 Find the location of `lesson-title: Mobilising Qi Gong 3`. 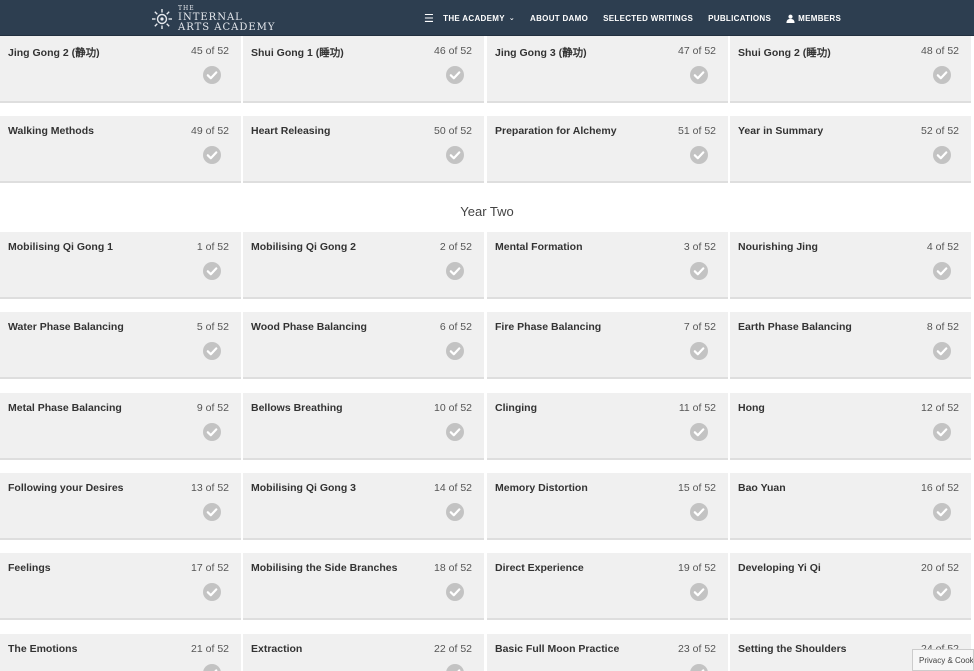

lesson-title: Mobilising Qi Gong 3 is located at coordinates (303, 488).